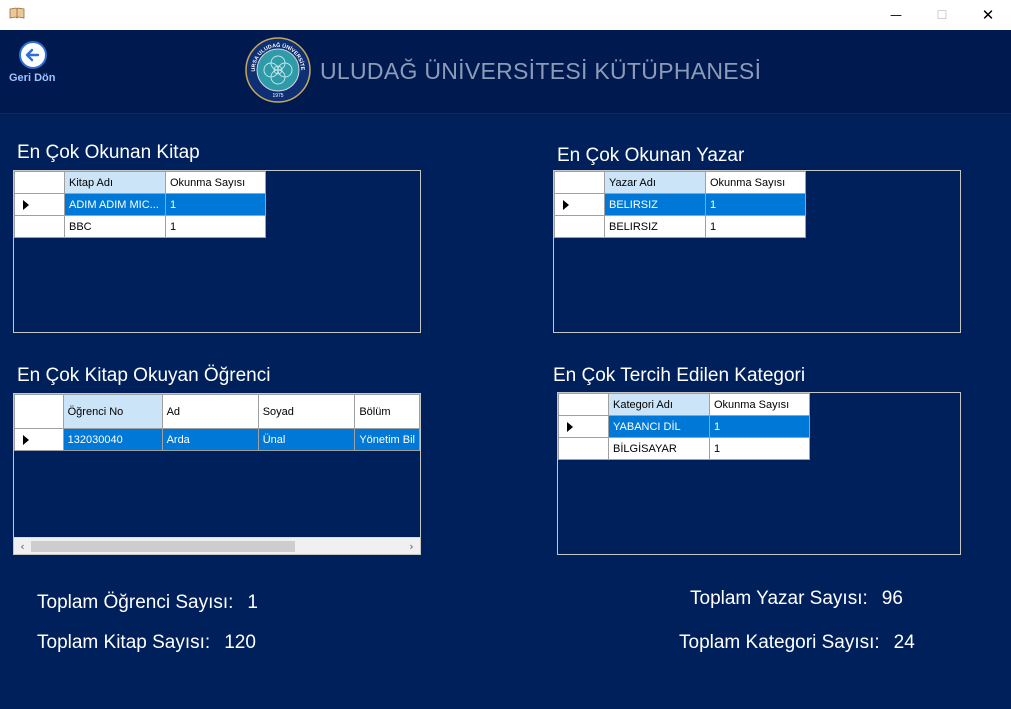  What do you see at coordinates (240, 642) in the screenshot?
I see `total-books-value: 120` at bounding box center [240, 642].